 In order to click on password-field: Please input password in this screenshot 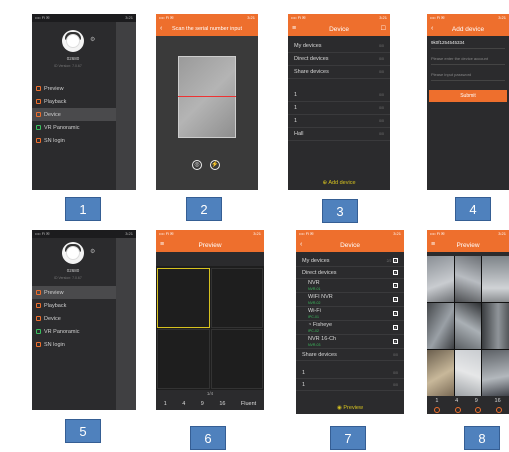, I will do `click(468, 76)`.